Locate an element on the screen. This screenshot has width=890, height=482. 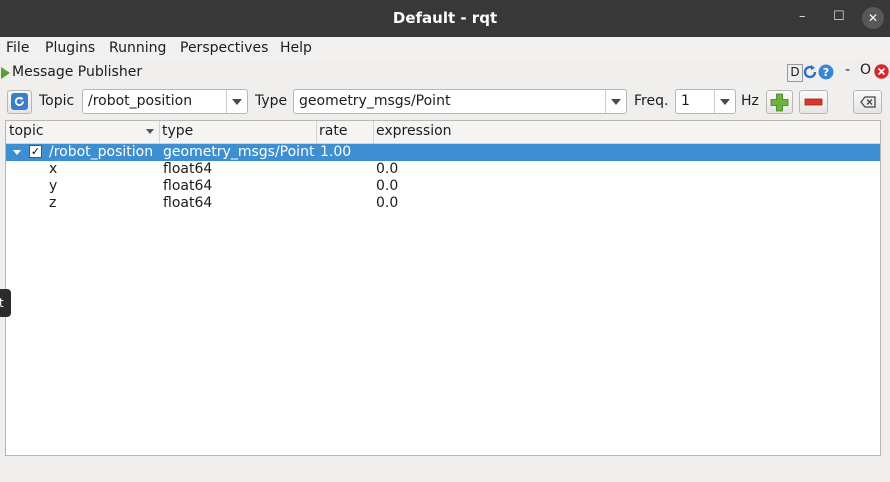
column-topic: topic is located at coordinates (26, 131).